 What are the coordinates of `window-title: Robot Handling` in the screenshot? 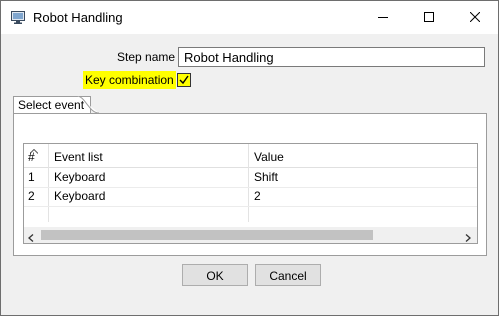 It's located at (78, 17).